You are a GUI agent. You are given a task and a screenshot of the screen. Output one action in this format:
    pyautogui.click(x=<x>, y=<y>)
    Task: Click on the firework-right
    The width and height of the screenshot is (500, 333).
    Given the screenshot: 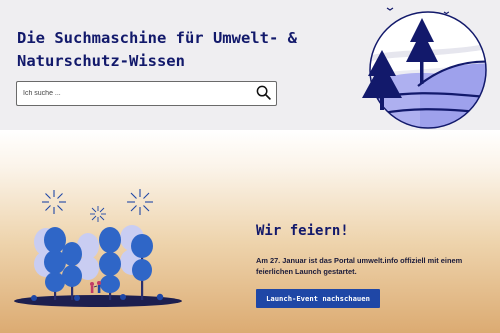 What is the action you would take?
    pyautogui.click(x=140, y=202)
    